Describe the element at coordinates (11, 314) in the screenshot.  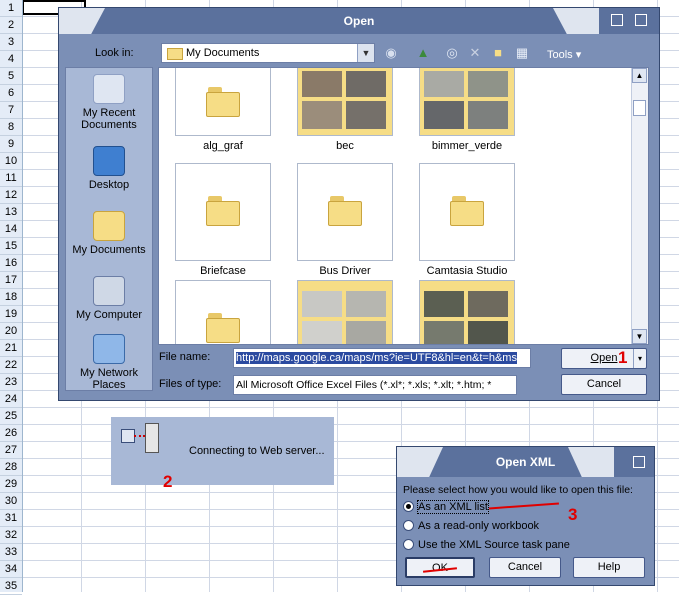
I see `row-header: 19` at that location.